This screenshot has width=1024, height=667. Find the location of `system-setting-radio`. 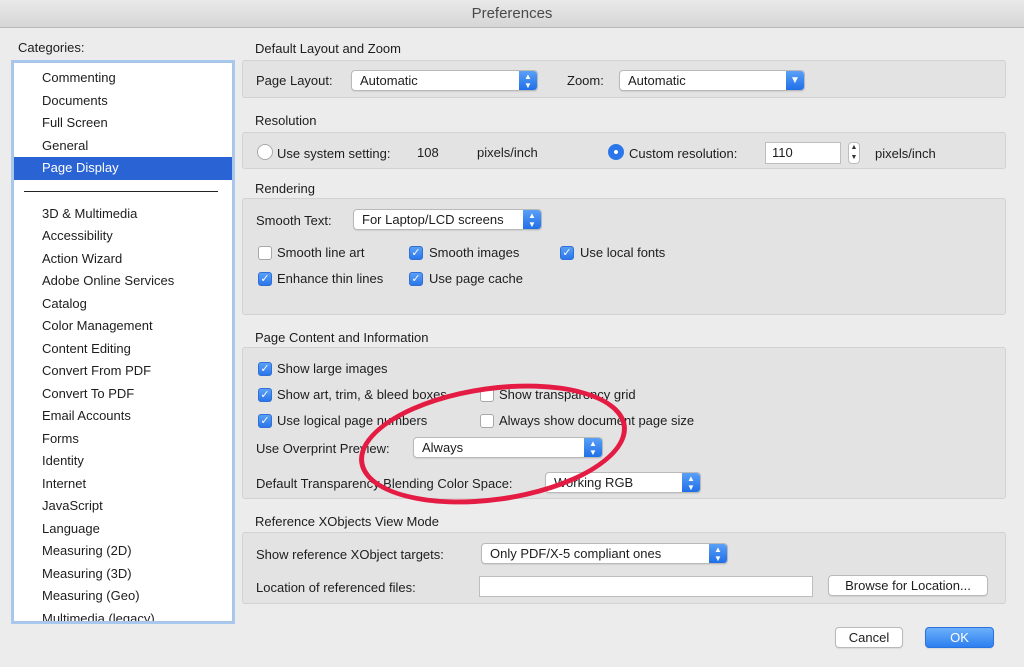

system-setting-radio is located at coordinates (265, 152).